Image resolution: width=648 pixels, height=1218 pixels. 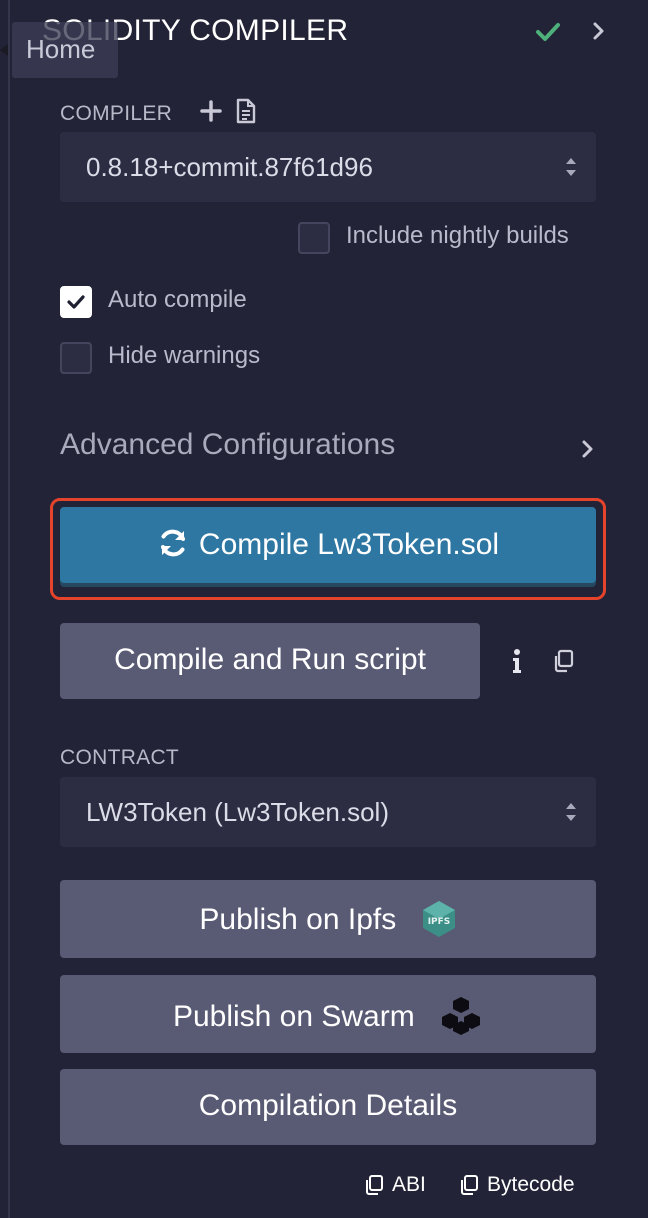 What do you see at coordinates (438, 922) in the screenshot?
I see `ipfs-badge-text: IPFS` at bounding box center [438, 922].